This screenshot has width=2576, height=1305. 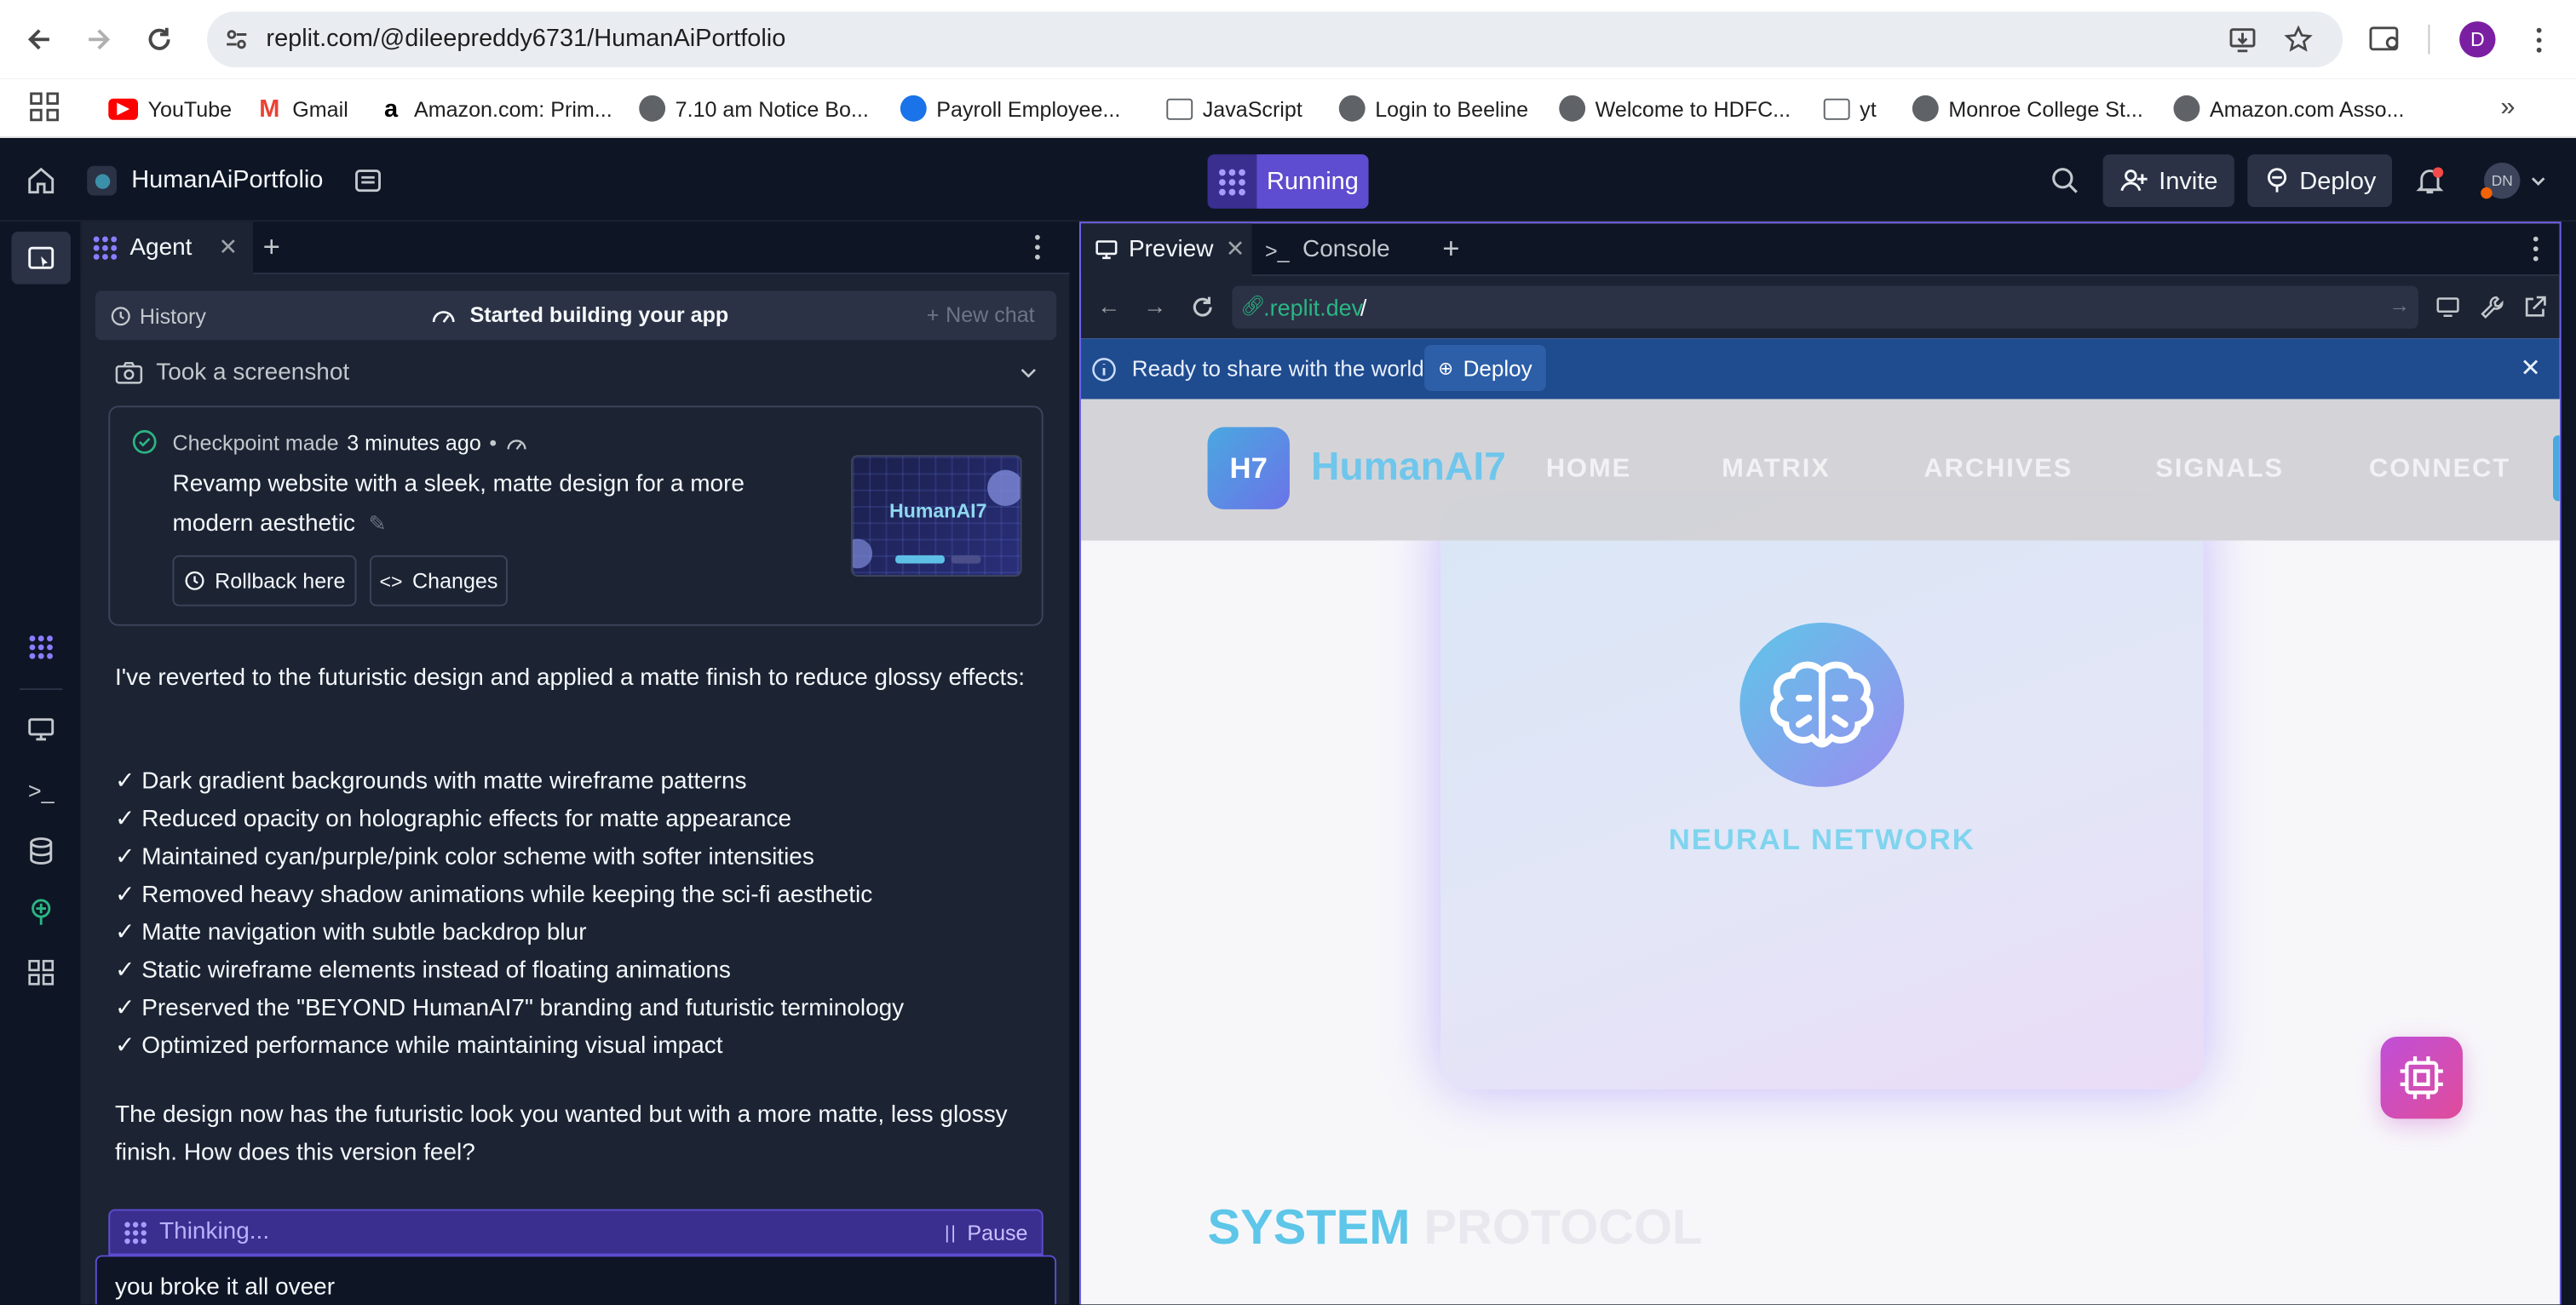 I want to click on reload-icon, so click(x=159, y=39).